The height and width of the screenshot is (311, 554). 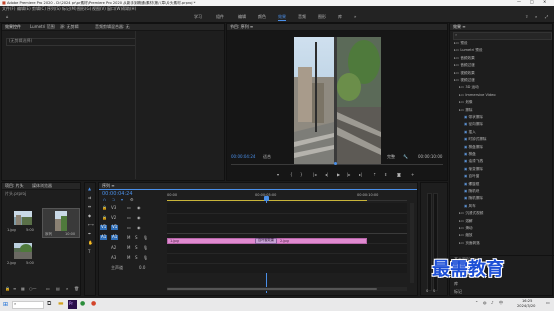 What do you see at coordinates (464, 80) in the screenshot?
I see `effects-tree-item: ▸▭ 视频过渡` at bounding box center [464, 80].